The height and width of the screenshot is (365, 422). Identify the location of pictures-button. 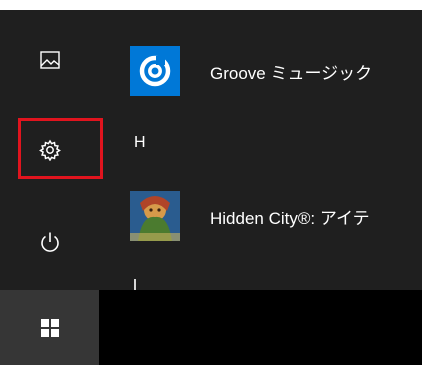
(49, 60).